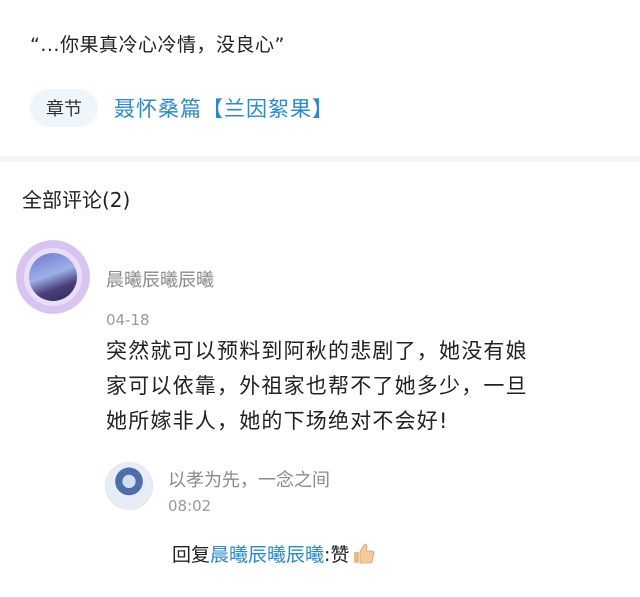  What do you see at coordinates (267, 553) in the screenshot?
I see `reply-target-user: 晨曦辰曦辰曦` at bounding box center [267, 553].